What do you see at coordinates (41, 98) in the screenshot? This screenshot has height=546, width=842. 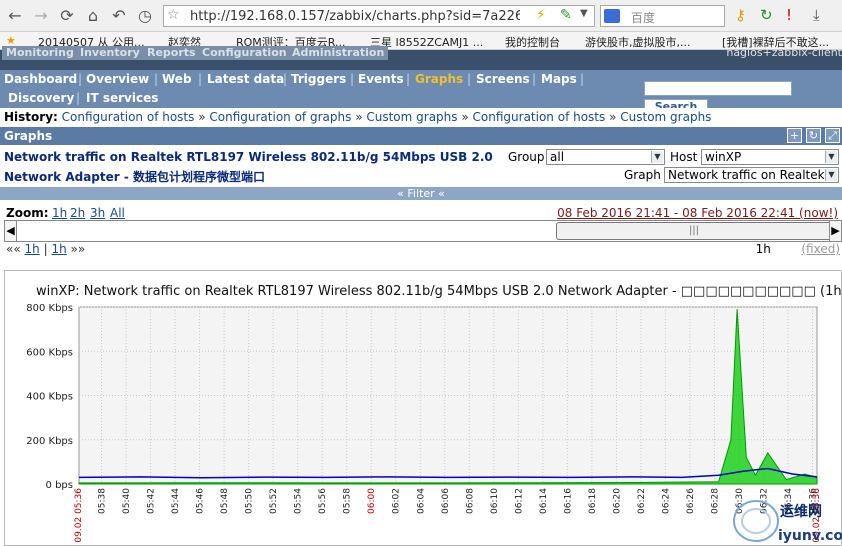 I see `menu-discovery: Discovery` at bounding box center [41, 98].